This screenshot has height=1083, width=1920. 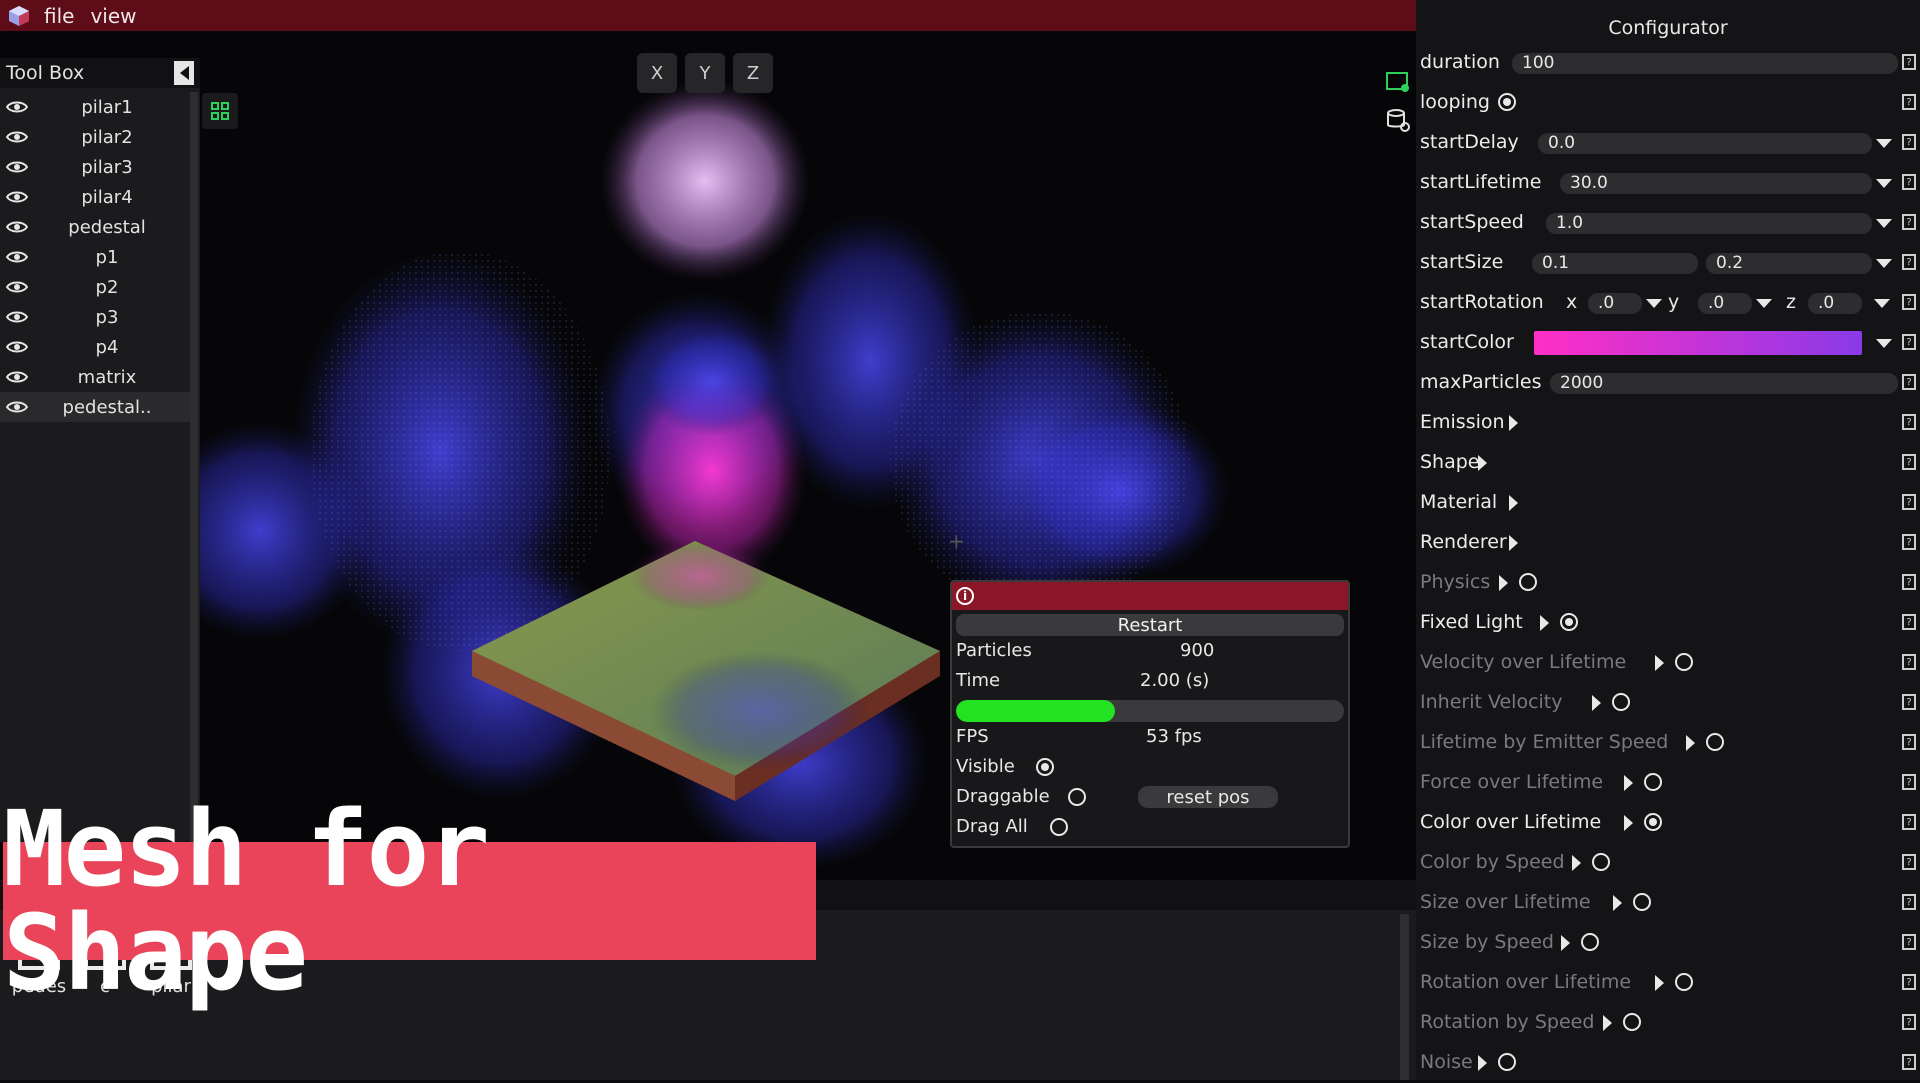 What do you see at coordinates (95, 167) in the screenshot?
I see `tool-box-item: pilar3` at bounding box center [95, 167].